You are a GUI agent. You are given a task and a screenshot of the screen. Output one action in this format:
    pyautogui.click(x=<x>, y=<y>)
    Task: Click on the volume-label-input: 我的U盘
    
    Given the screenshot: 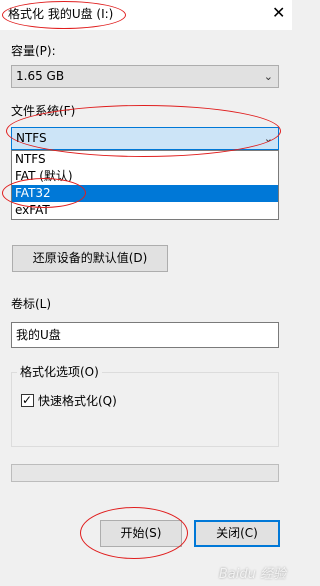 What is the action you would take?
    pyautogui.click(x=145, y=335)
    